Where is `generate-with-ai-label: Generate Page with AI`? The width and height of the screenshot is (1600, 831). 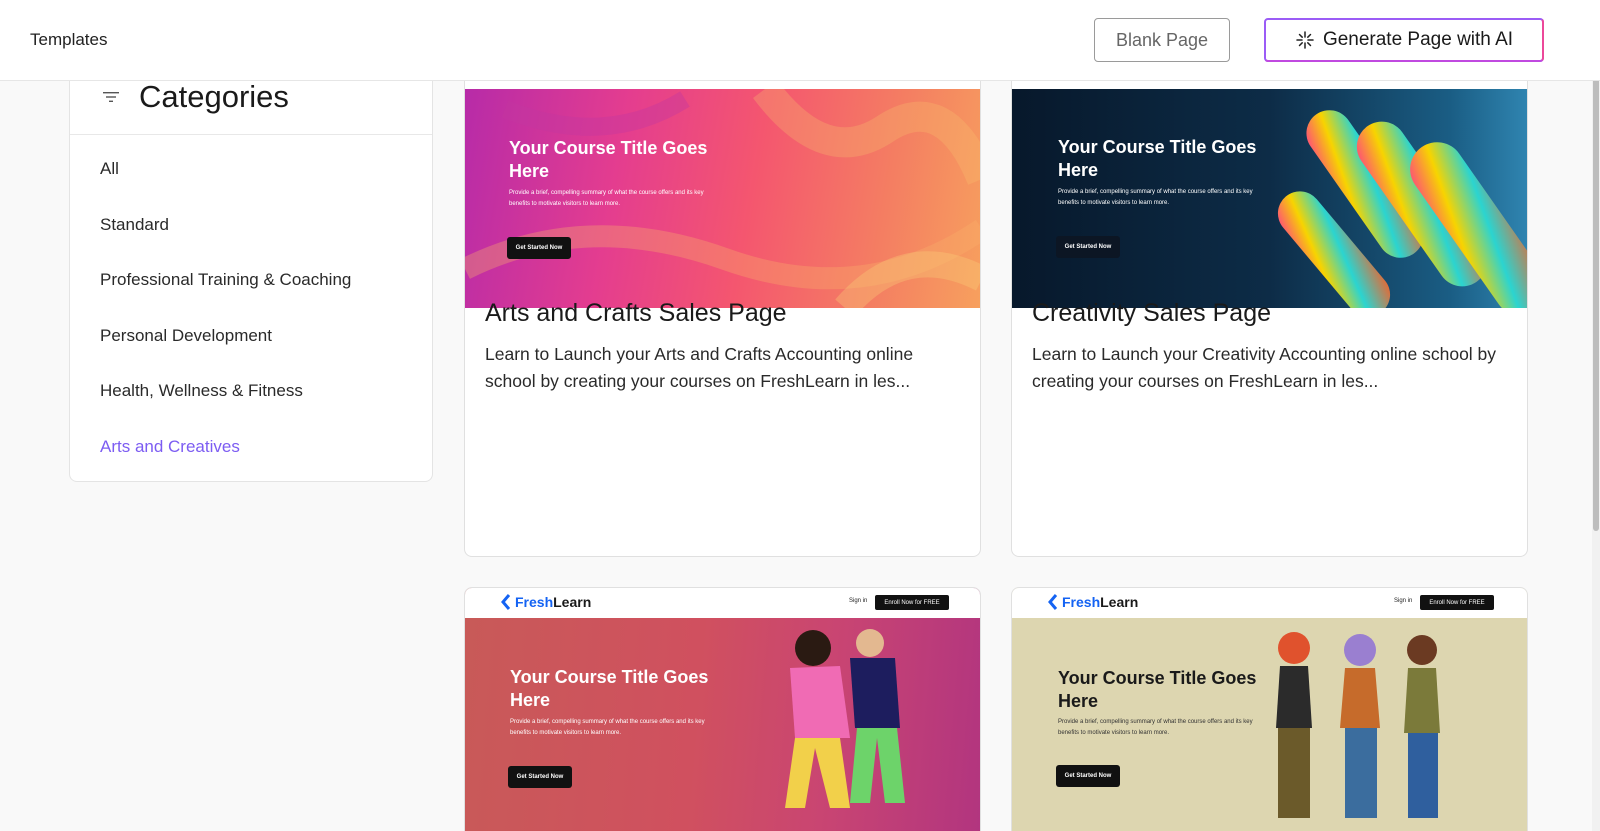 generate-with-ai-label: Generate Page with AI is located at coordinates (1418, 39).